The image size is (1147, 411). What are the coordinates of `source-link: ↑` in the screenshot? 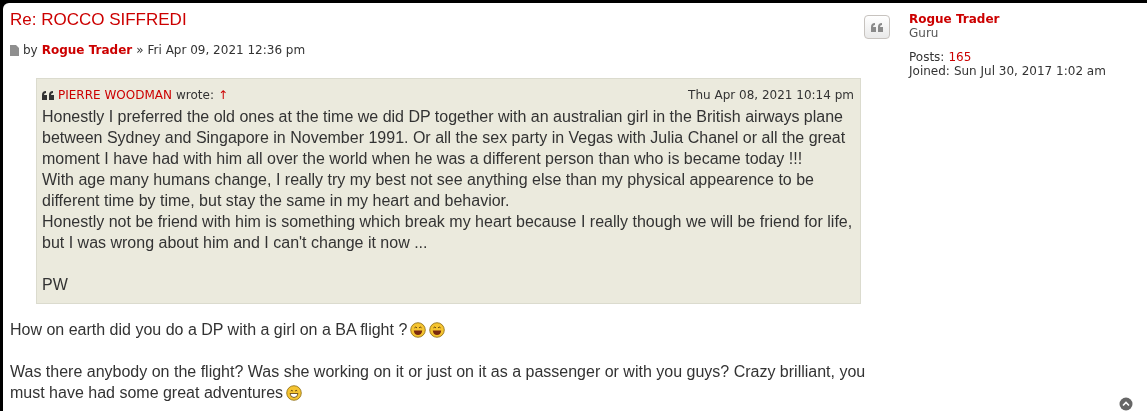 It's located at (222, 95).